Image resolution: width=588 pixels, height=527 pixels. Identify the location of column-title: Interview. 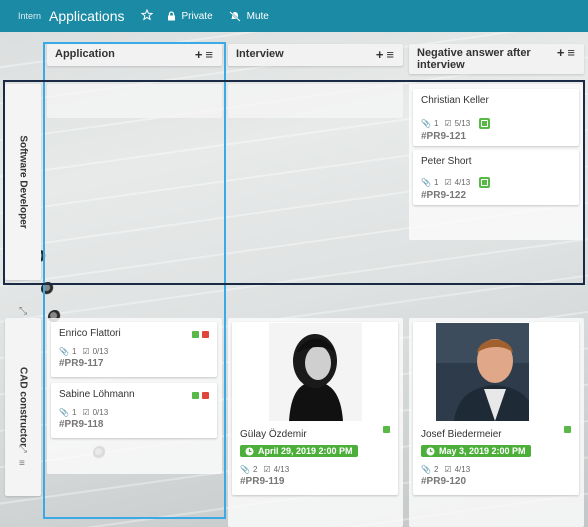
(260, 54).